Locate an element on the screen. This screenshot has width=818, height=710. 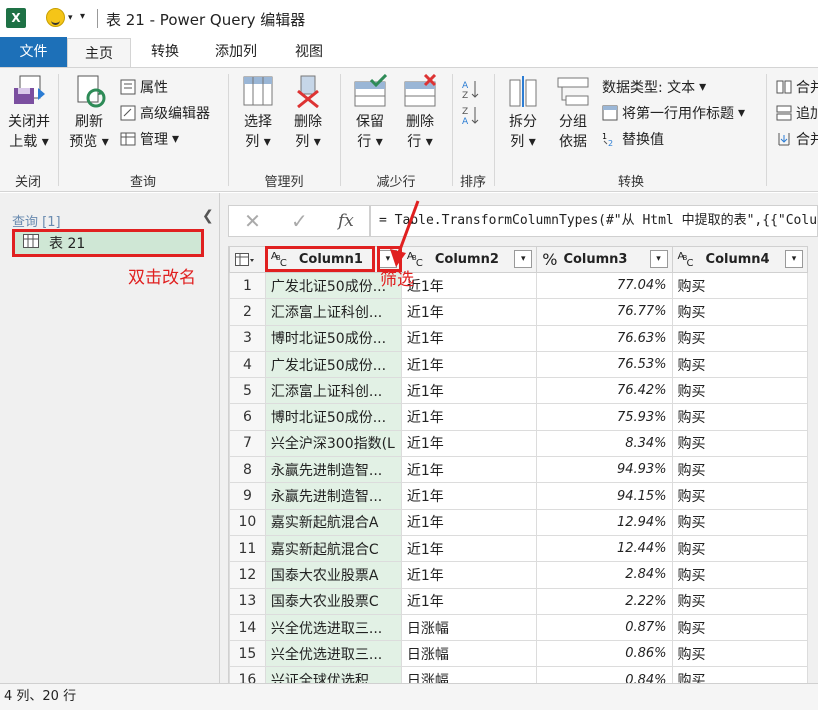
sort-descending-button: ZA is located at coordinates (470, 114).